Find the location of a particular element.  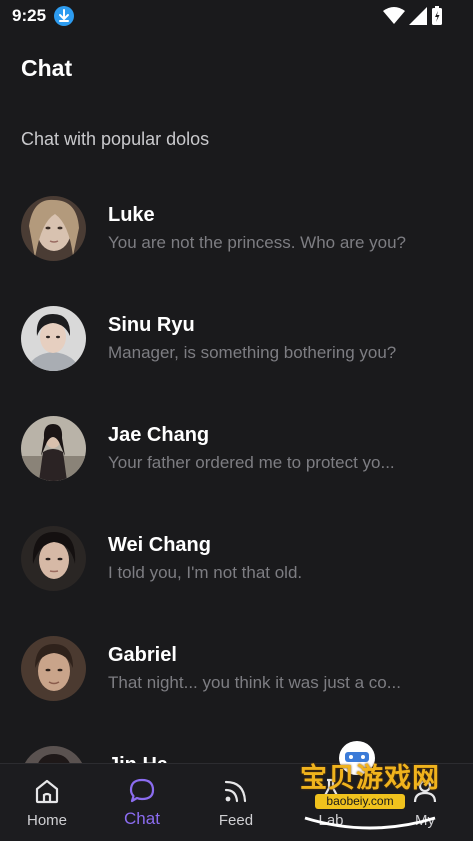

nav-label: Feed is located at coordinates (236, 820).